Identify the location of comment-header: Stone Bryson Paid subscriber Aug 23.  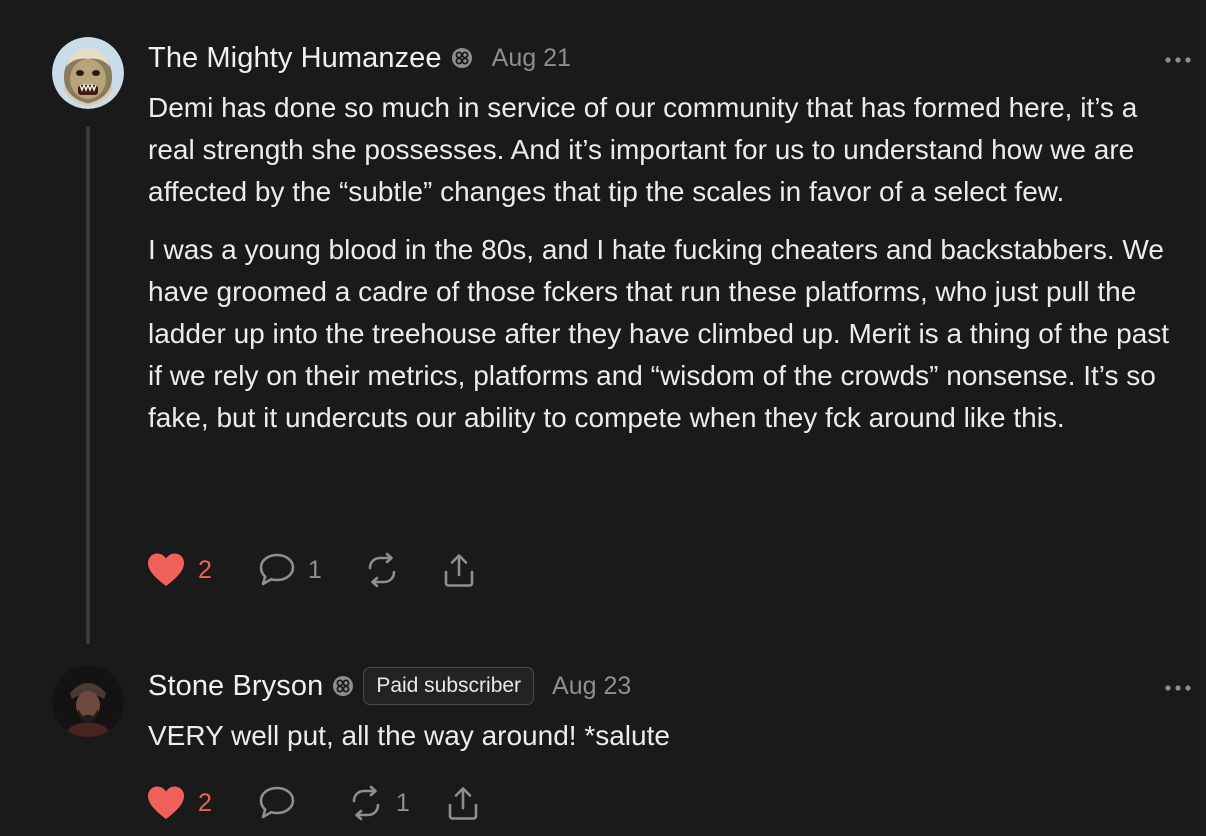
(389, 686).